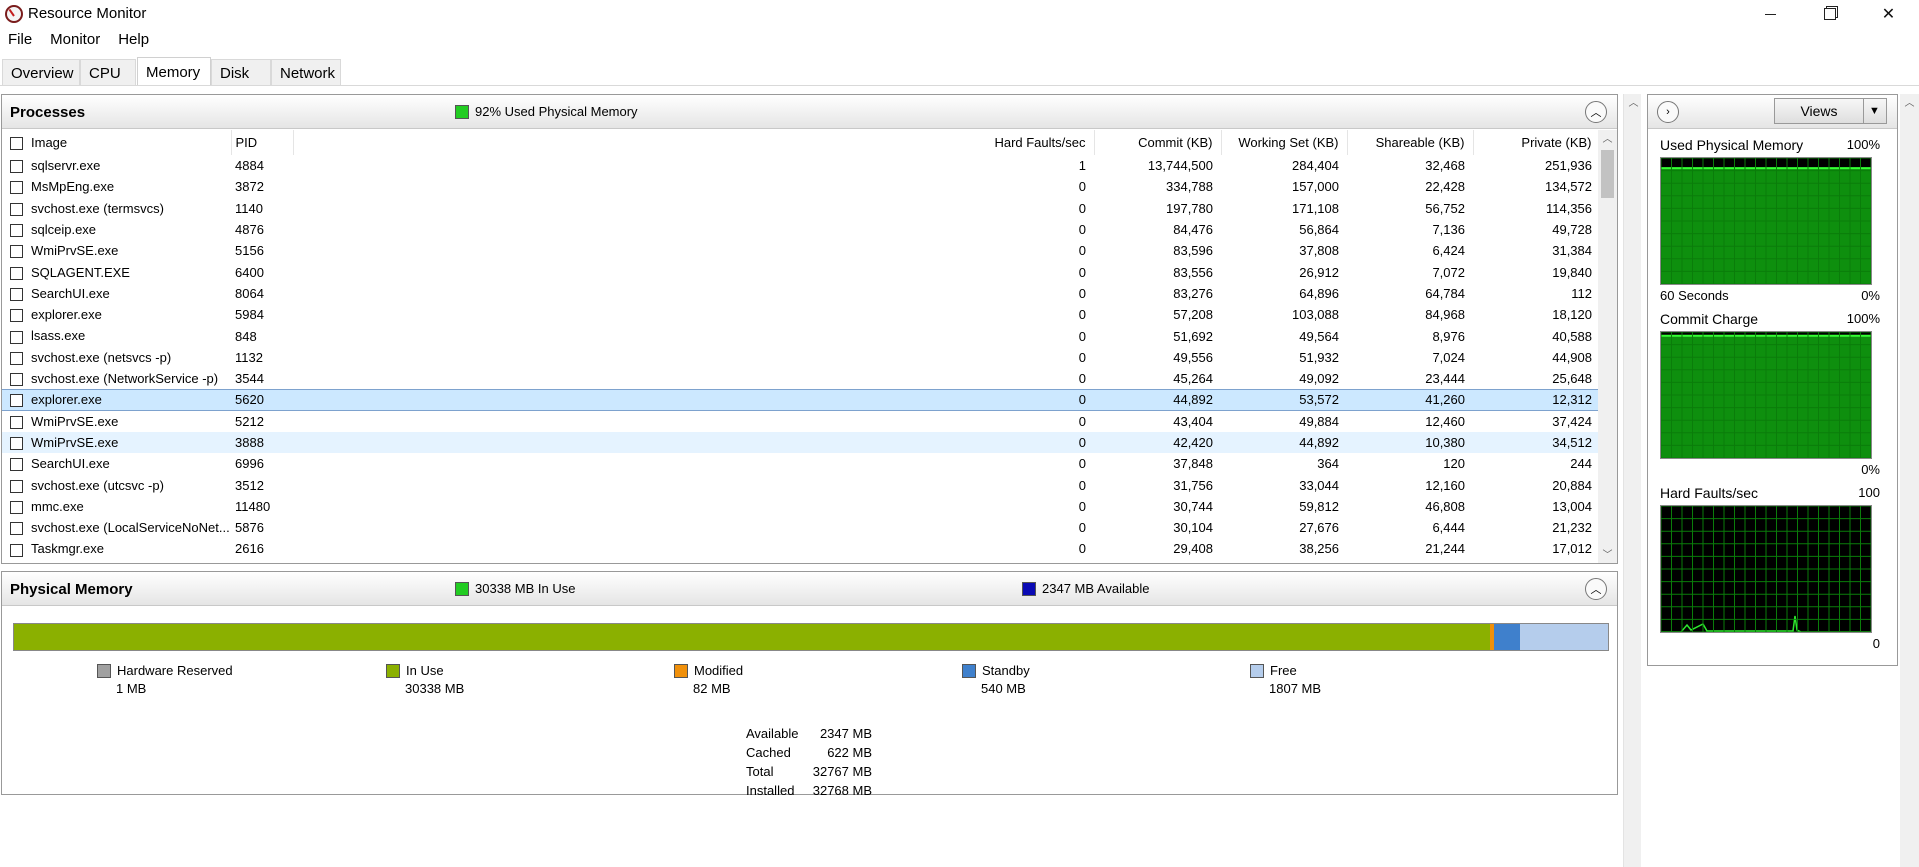  I want to click on cell-private: 21,232, so click(1572, 528).